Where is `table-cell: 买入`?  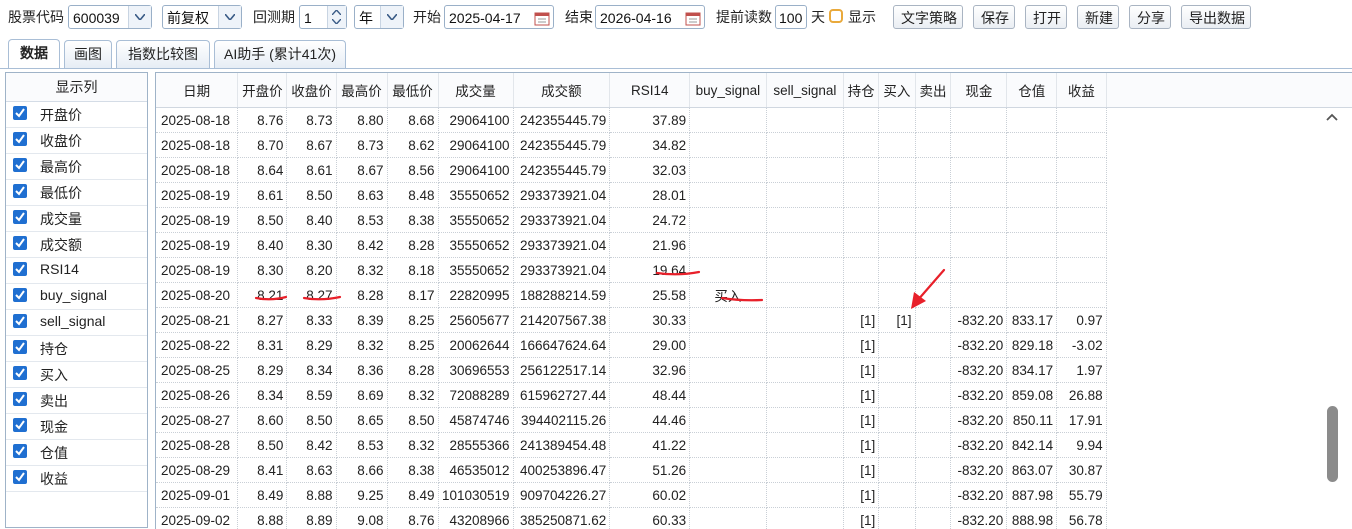
table-cell: 买入 is located at coordinates (728, 295).